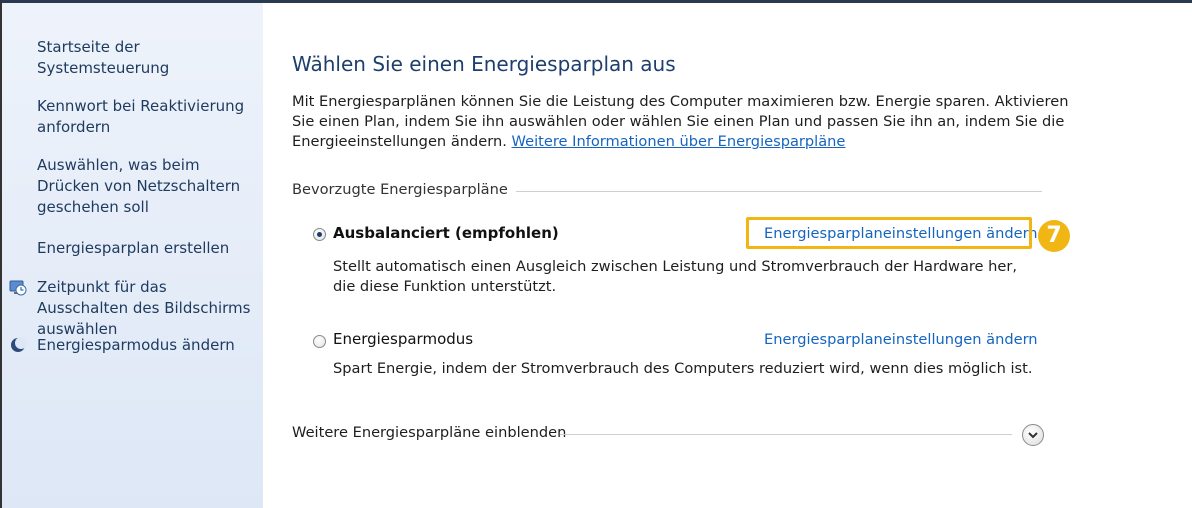  Describe the element at coordinates (484, 64) in the screenshot. I see `page-title: Wählen Sie einen Energiesparplan aus` at that location.